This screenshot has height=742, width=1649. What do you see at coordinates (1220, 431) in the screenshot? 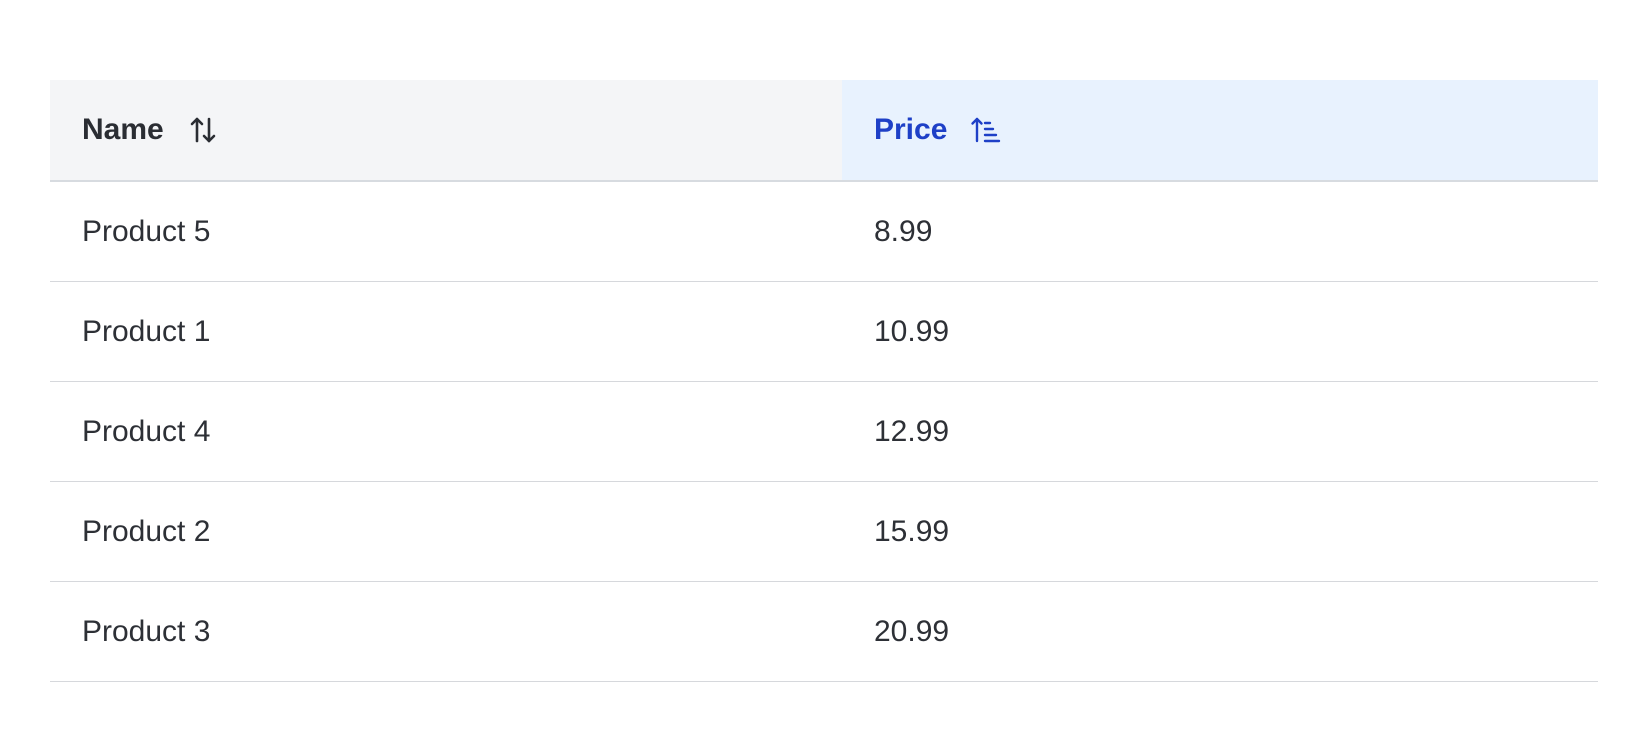
I see `price-cell: 12.99` at bounding box center [1220, 431].